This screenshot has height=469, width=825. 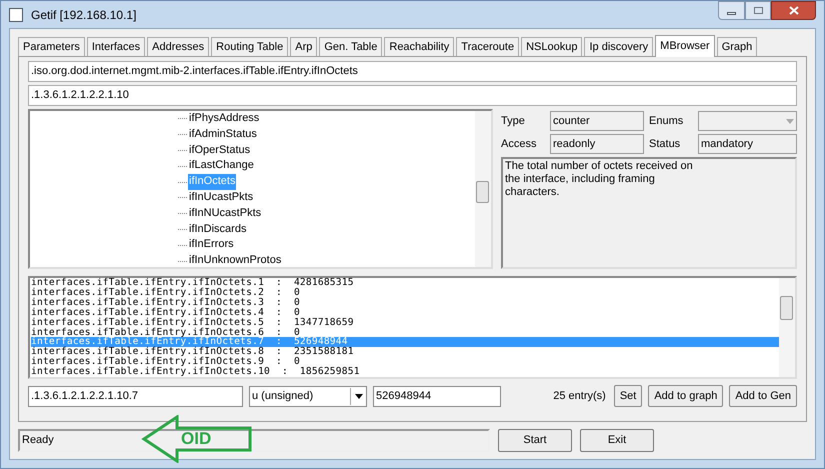 What do you see at coordinates (535, 440) in the screenshot?
I see `start-button: Start` at bounding box center [535, 440].